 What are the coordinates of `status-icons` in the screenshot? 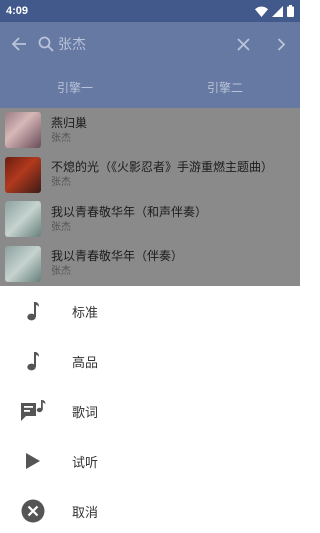 It's located at (274, 11).